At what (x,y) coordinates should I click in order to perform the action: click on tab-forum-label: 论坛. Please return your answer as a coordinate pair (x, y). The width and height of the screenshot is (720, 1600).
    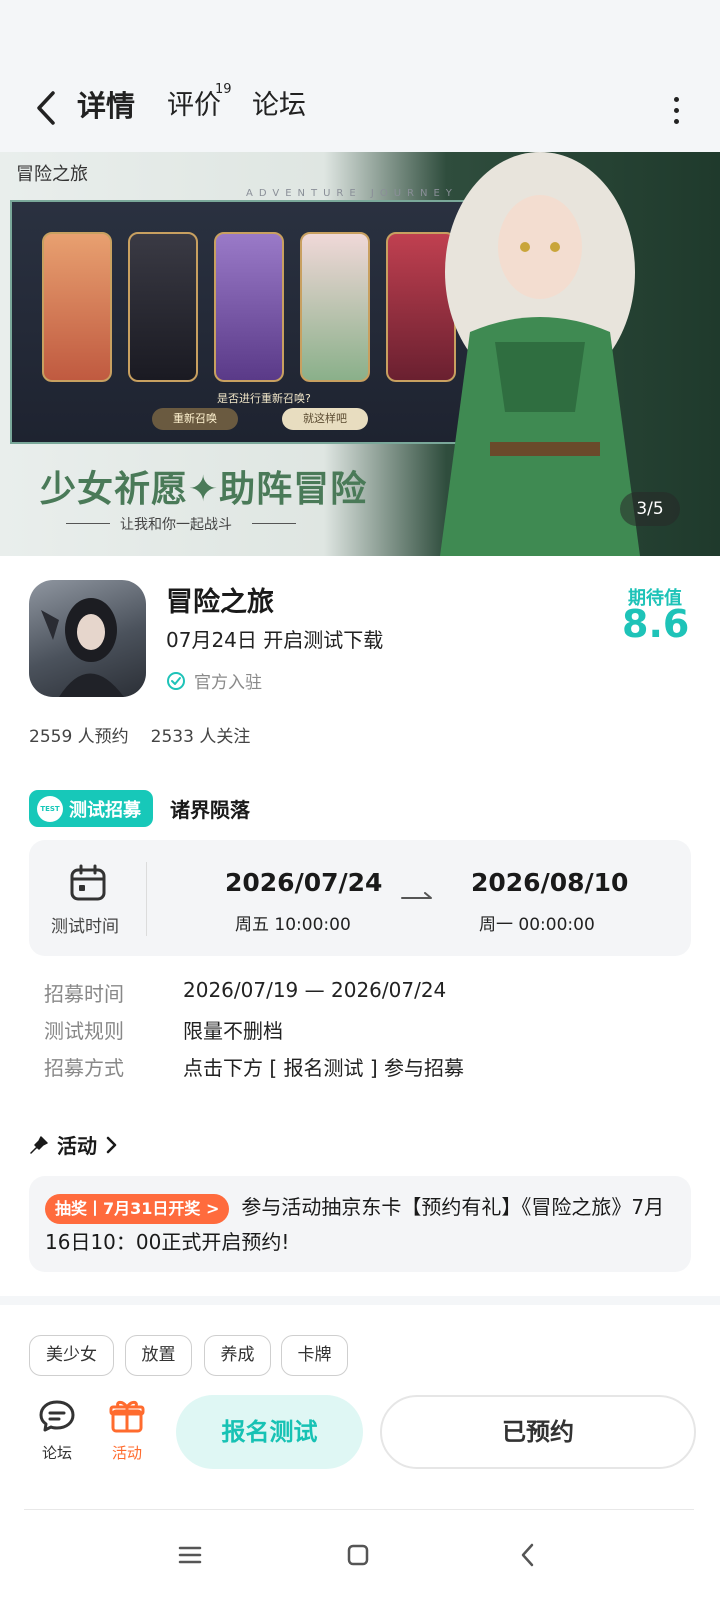
    Looking at the image, I should click on (279, 105).